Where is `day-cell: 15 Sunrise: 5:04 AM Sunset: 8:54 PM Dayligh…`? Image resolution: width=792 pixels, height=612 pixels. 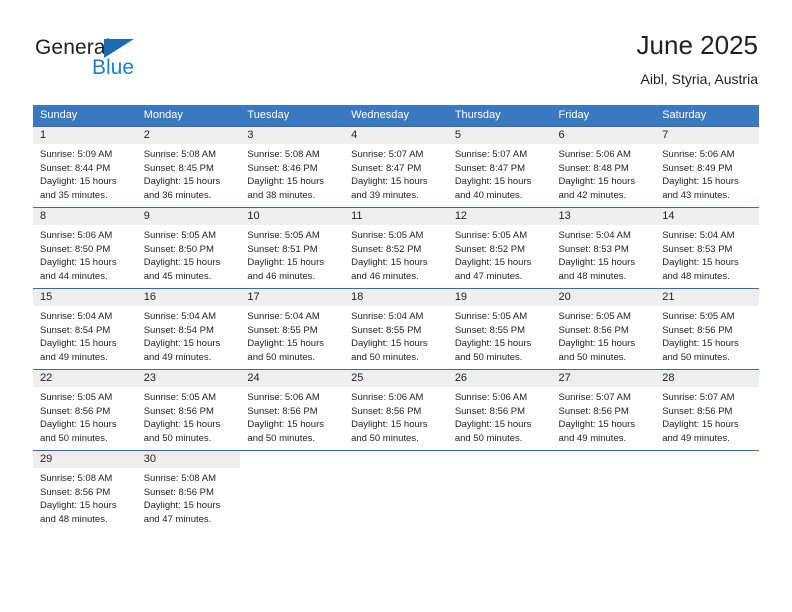
day-cell: 15 Sunrise: 5:04 AM Sunset: 8:54 PM Dayligh… is located at coordinates (85, 329).